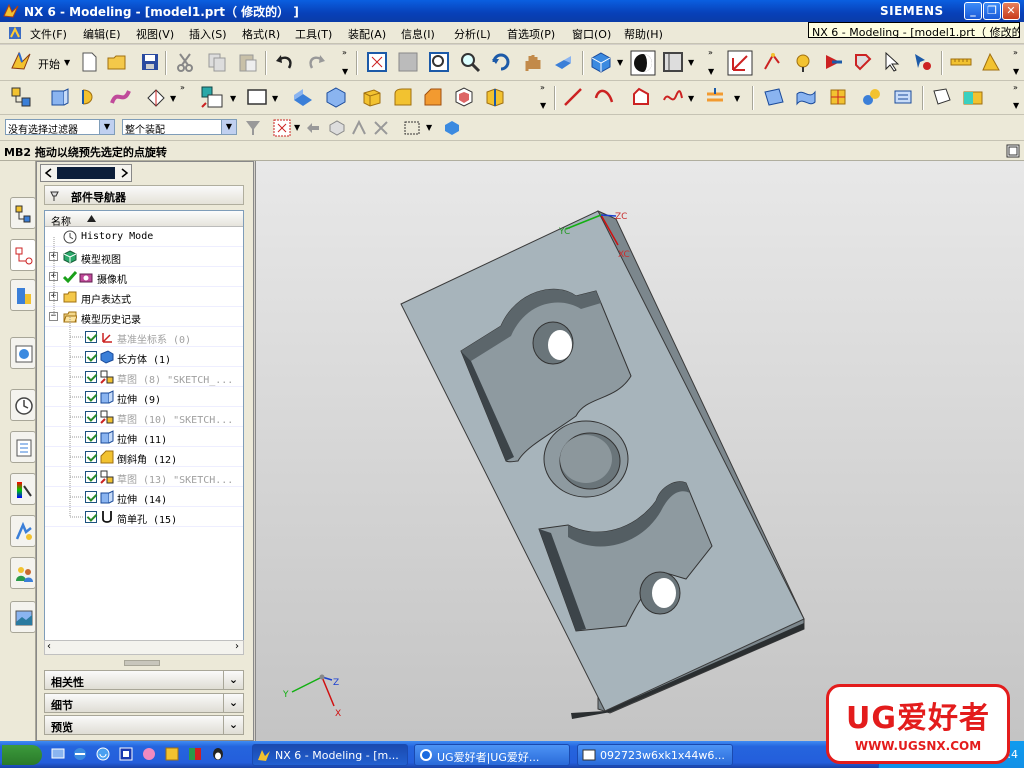 The height and width of the screenshot is (768, 1024). I want to click on wcs-icon, so click(740, 63).